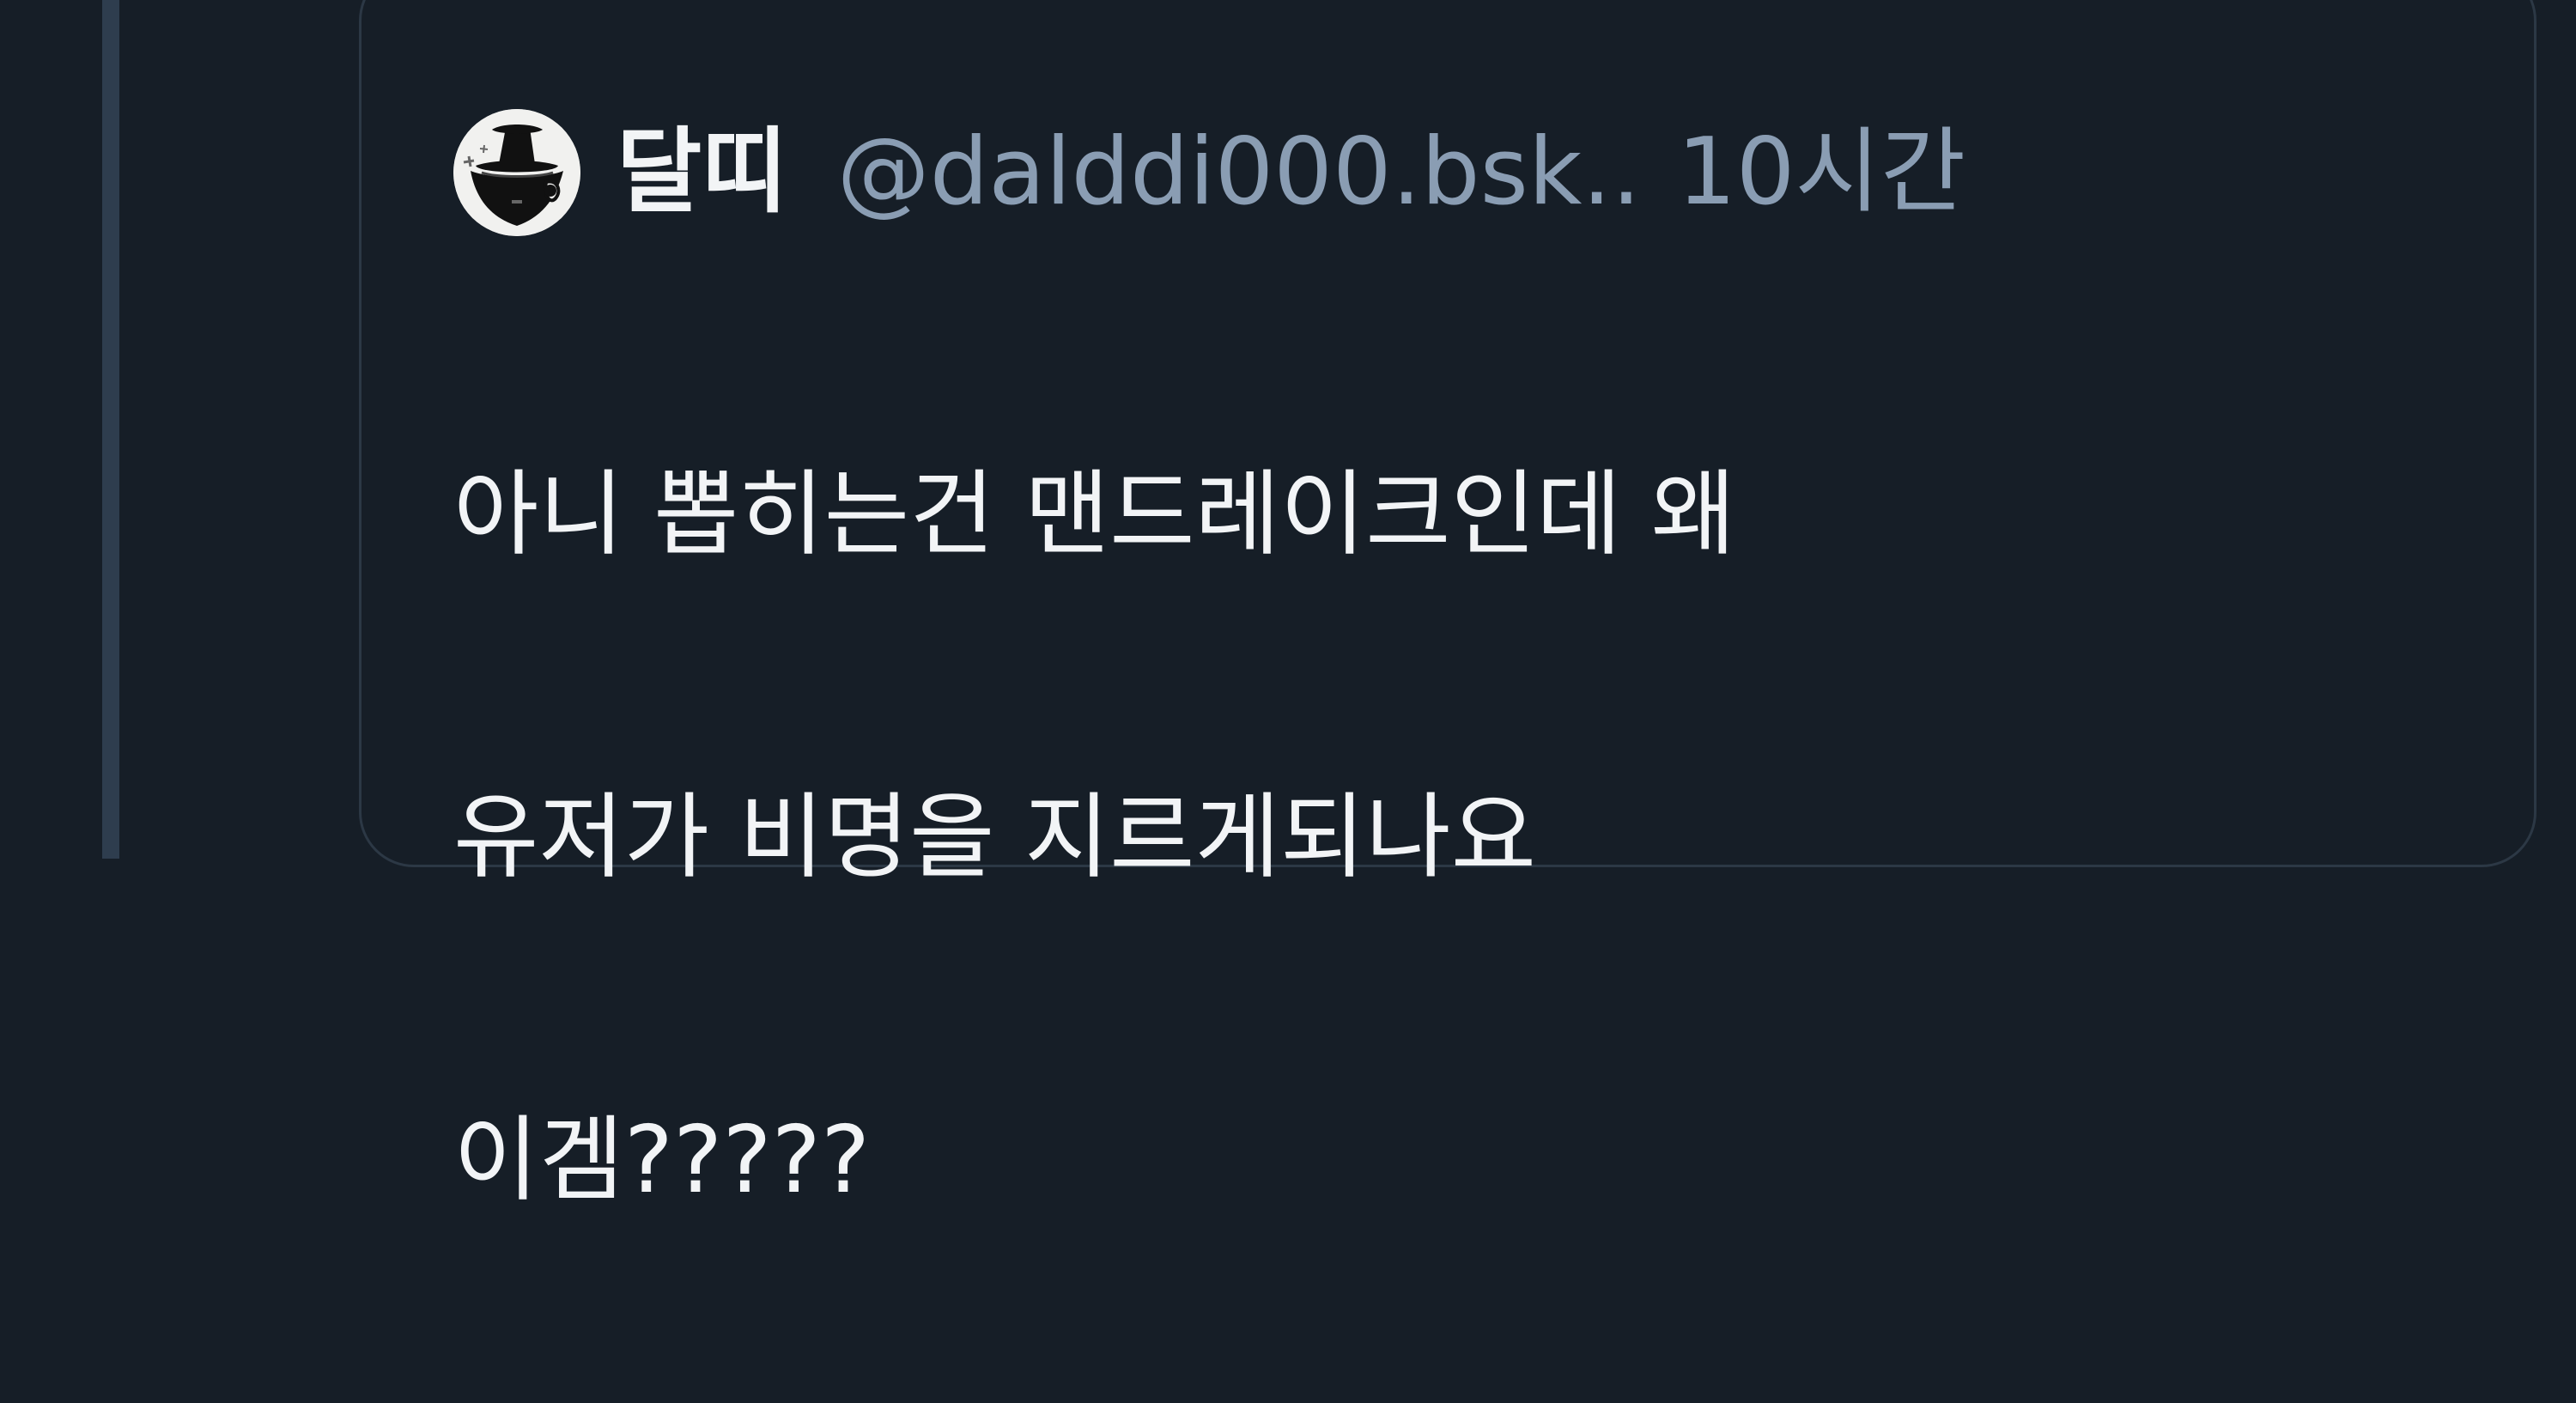  I want to click on post-text-line: 유저가 비명을 지르게되나요, so click(995, 837).